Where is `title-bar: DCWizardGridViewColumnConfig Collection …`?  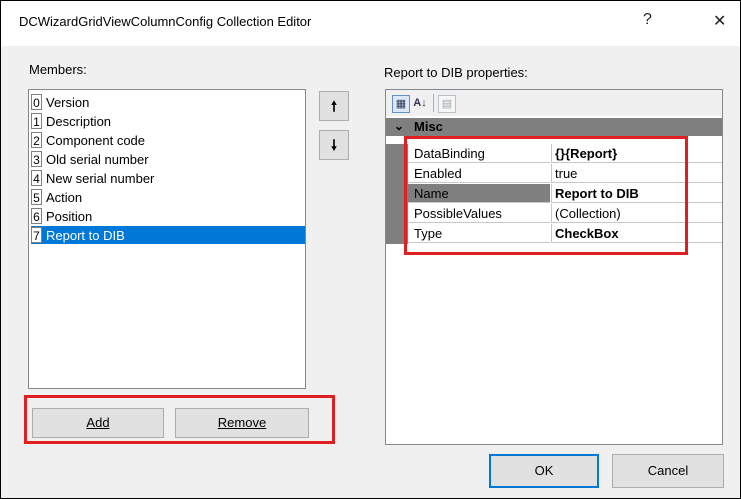 title-bar: DCWizardGridViewColumnConfig Collection … is located at coordinates (370, 23).